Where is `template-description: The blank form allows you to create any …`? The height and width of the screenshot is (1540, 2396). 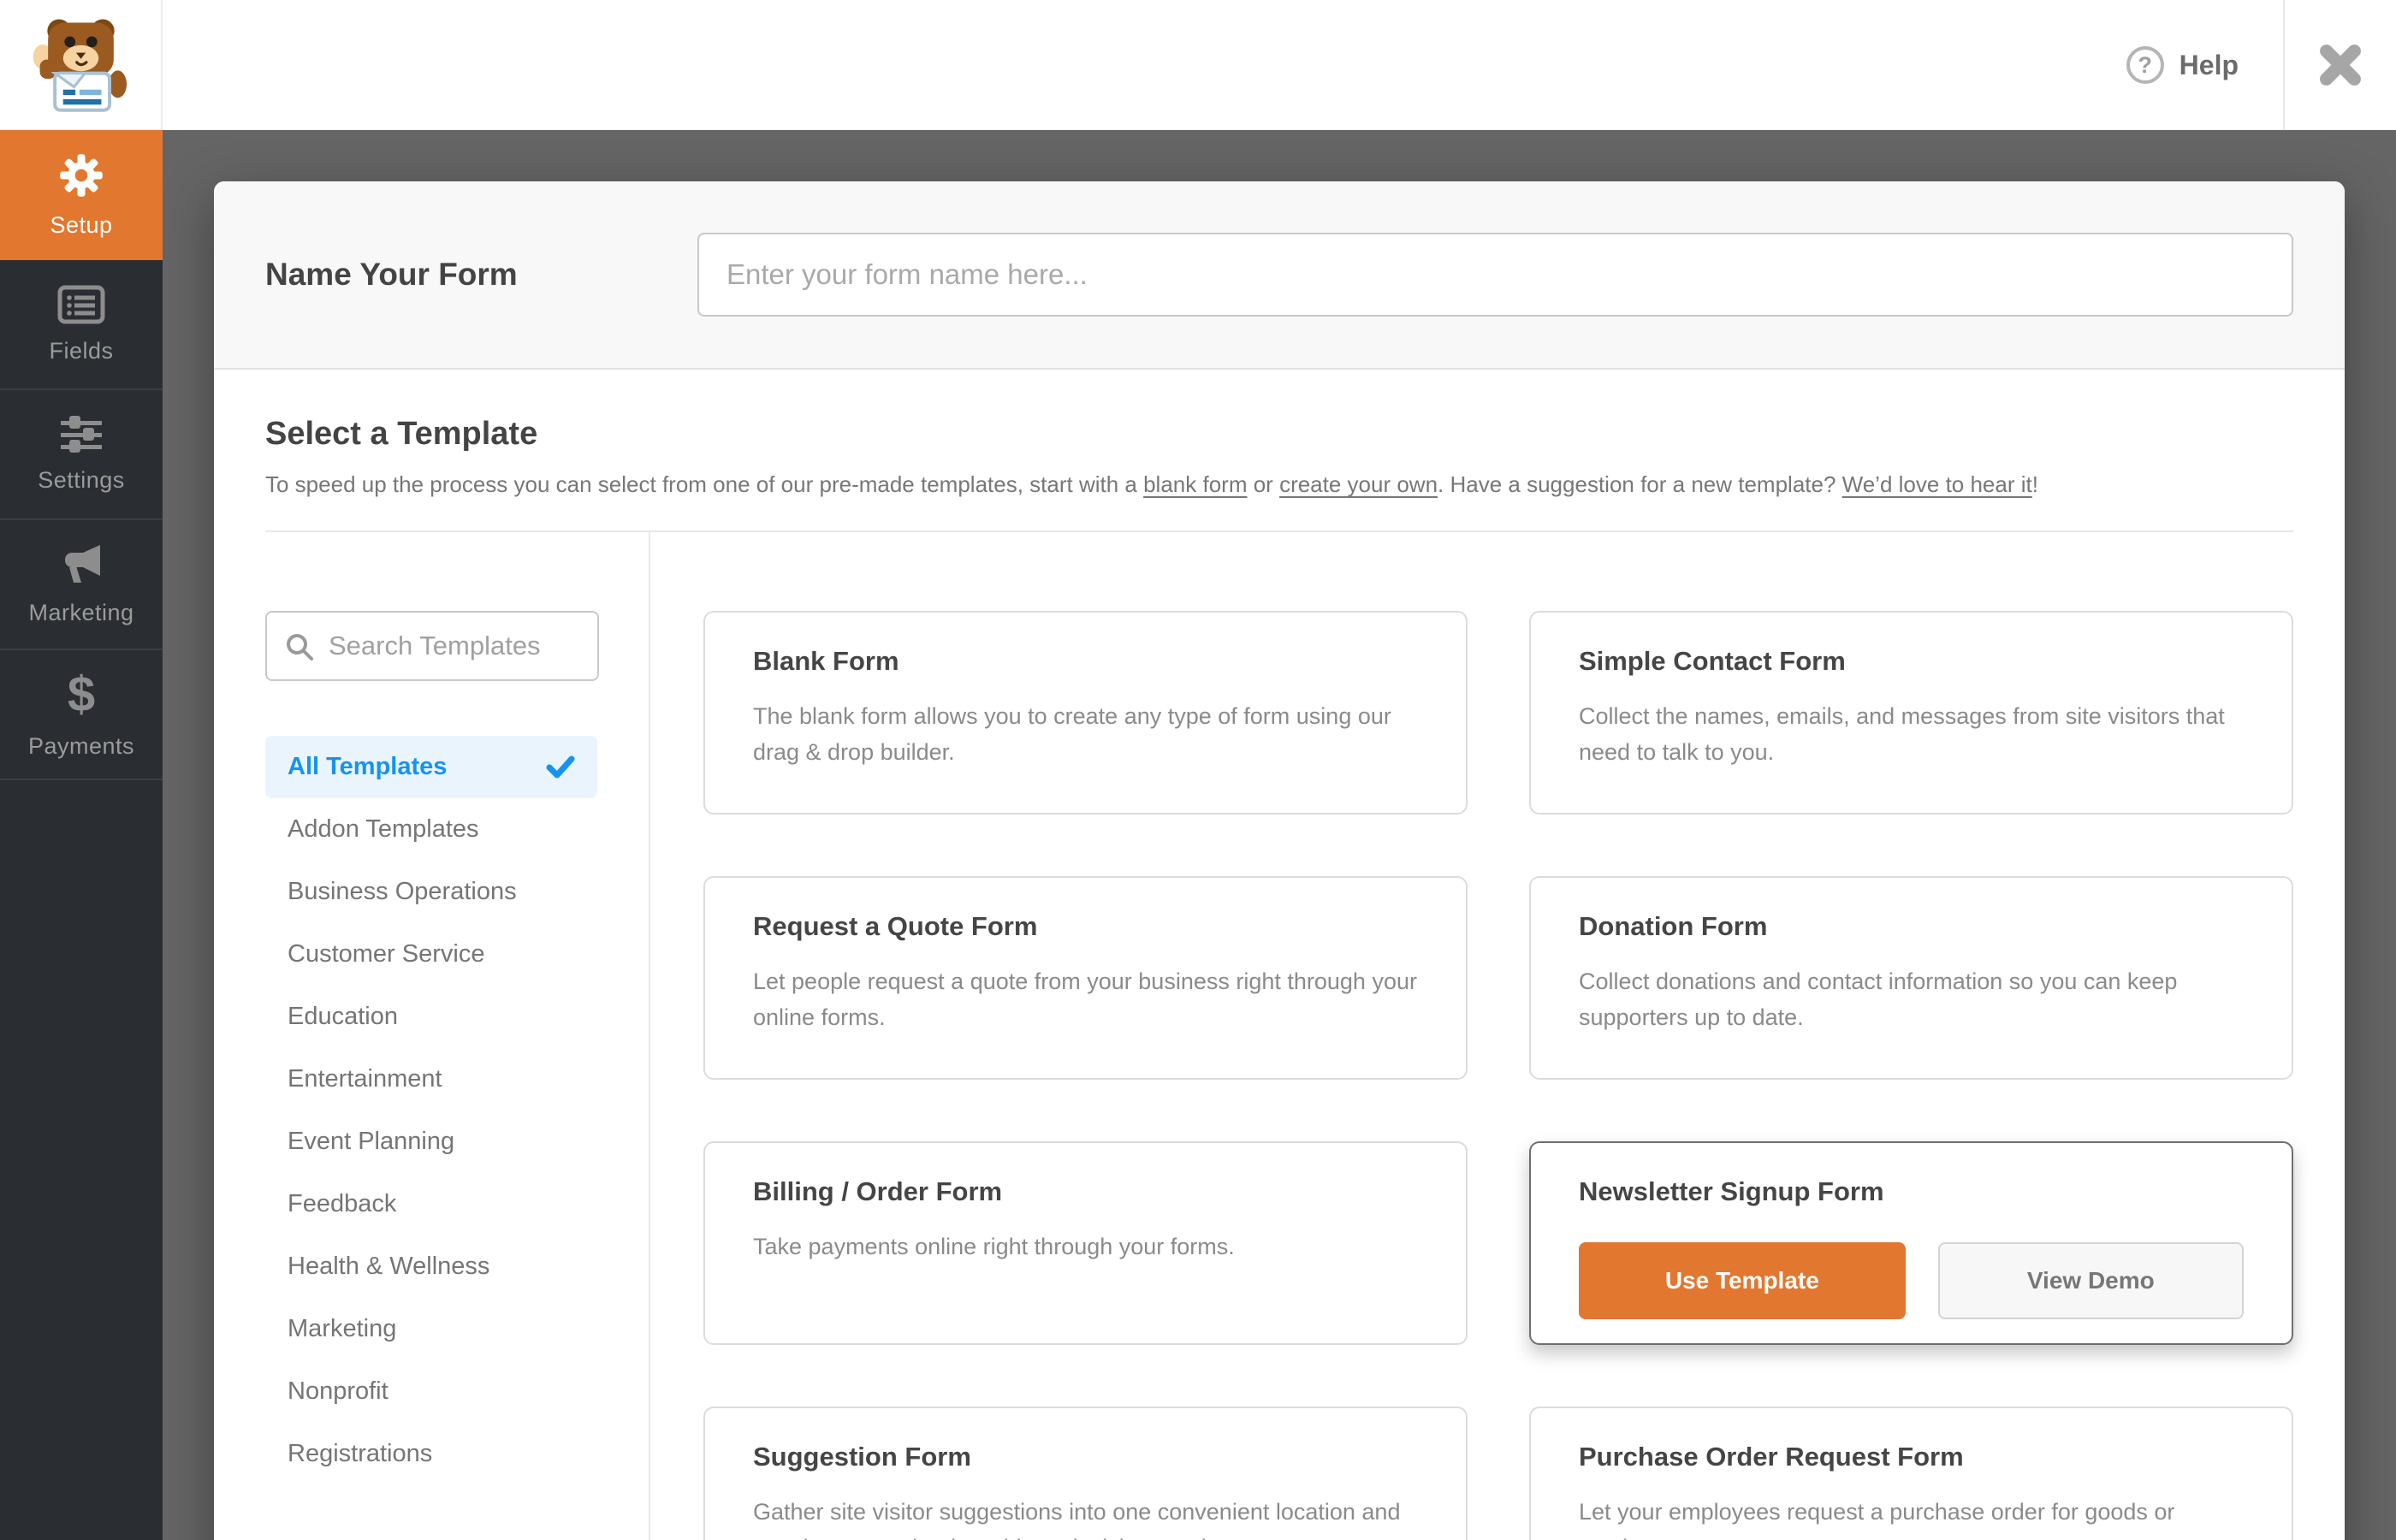
template-description: The blank form allows you to create any … is located at coordinates (1072, 734).